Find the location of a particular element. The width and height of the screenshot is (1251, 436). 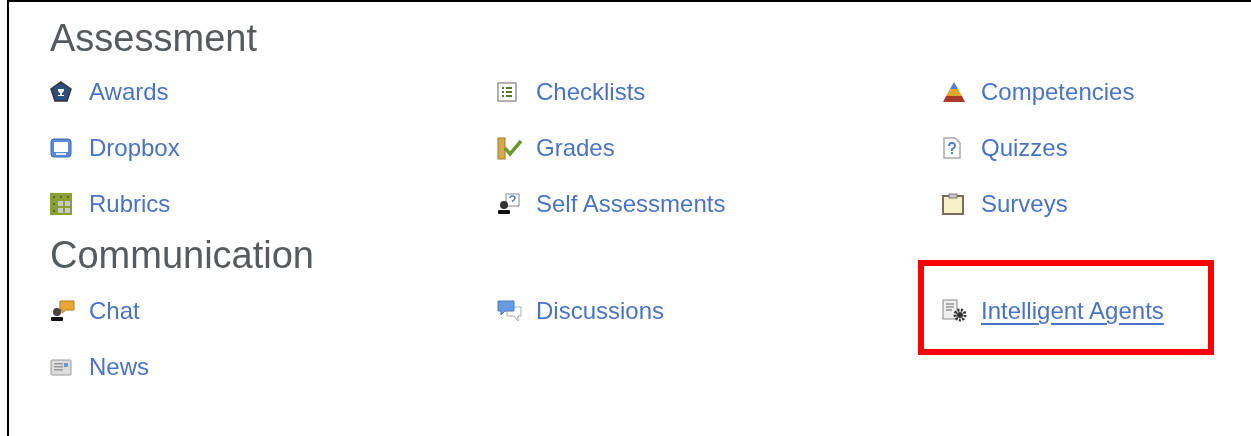

tool-link: Discussions is located at coordinates (600, 311).